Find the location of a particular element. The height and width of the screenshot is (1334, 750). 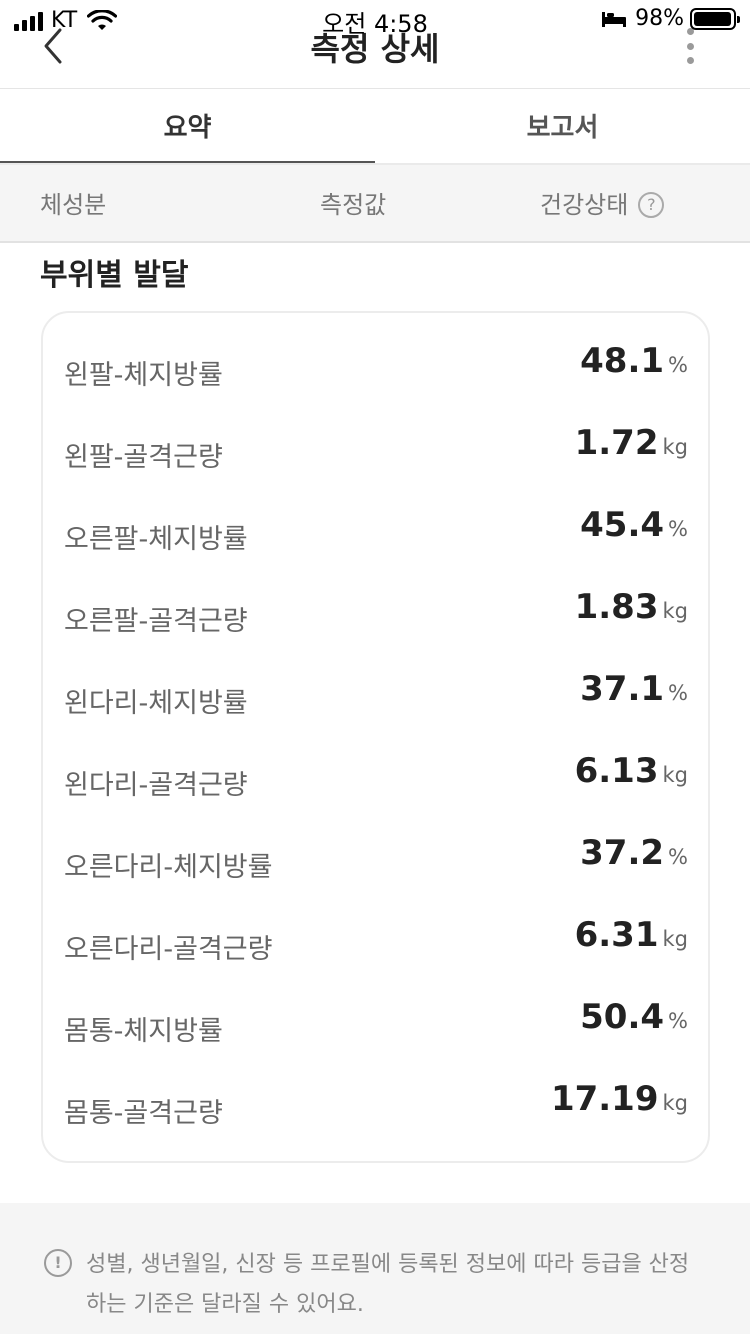

subtab-health-status: 건강상태 ? is located at coordinates (602, 205).